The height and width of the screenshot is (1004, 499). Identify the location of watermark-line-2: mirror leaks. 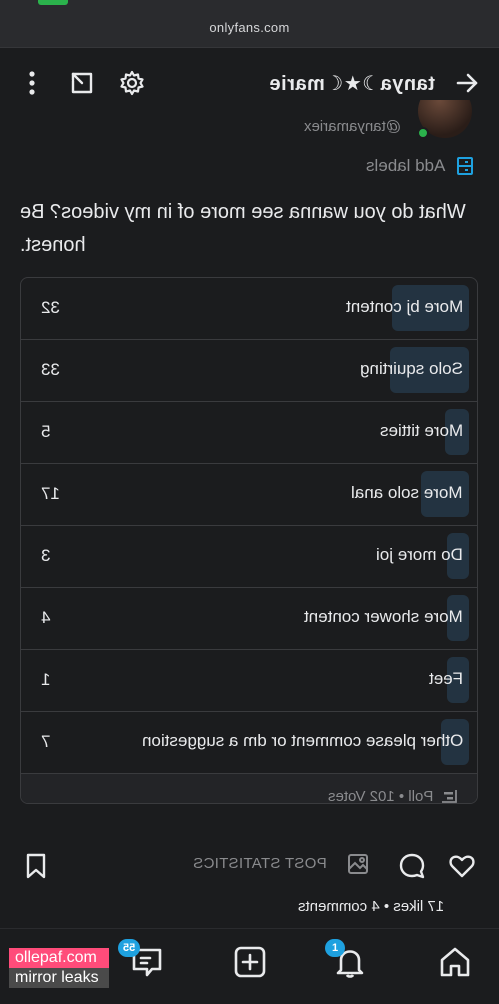
(59, 978).